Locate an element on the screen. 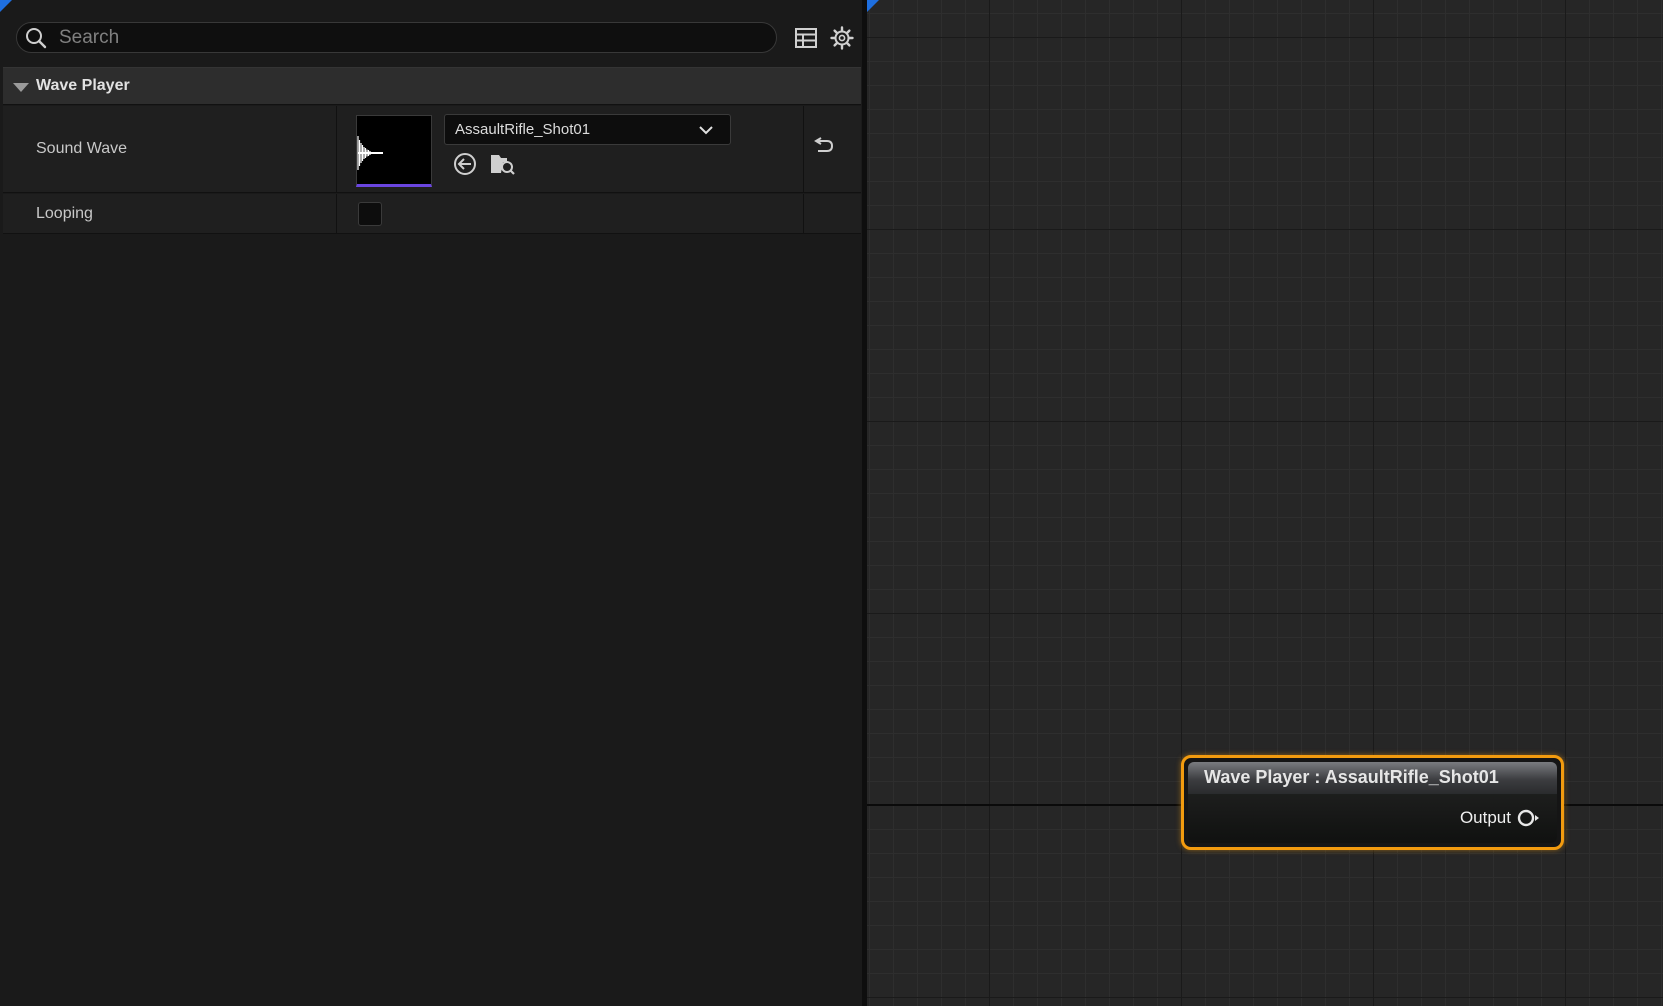  asset-picker-combo: AssaultRifle_Shot01 is located at coordinates (587, 129).